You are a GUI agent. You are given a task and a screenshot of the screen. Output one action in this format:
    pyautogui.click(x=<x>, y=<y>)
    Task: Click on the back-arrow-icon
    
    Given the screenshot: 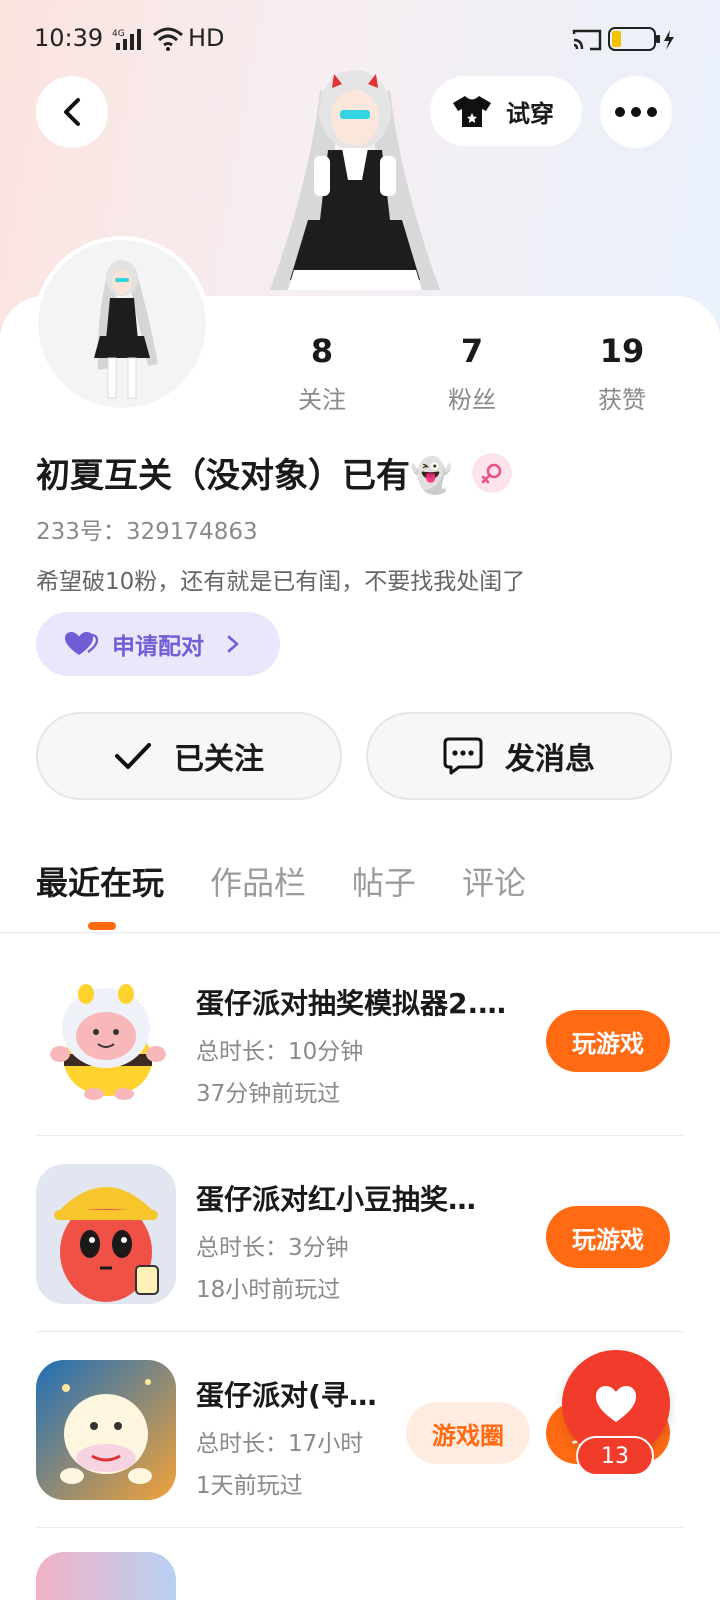 What is the action you would take?
    pyautogui.click(x=72, y=112)
    